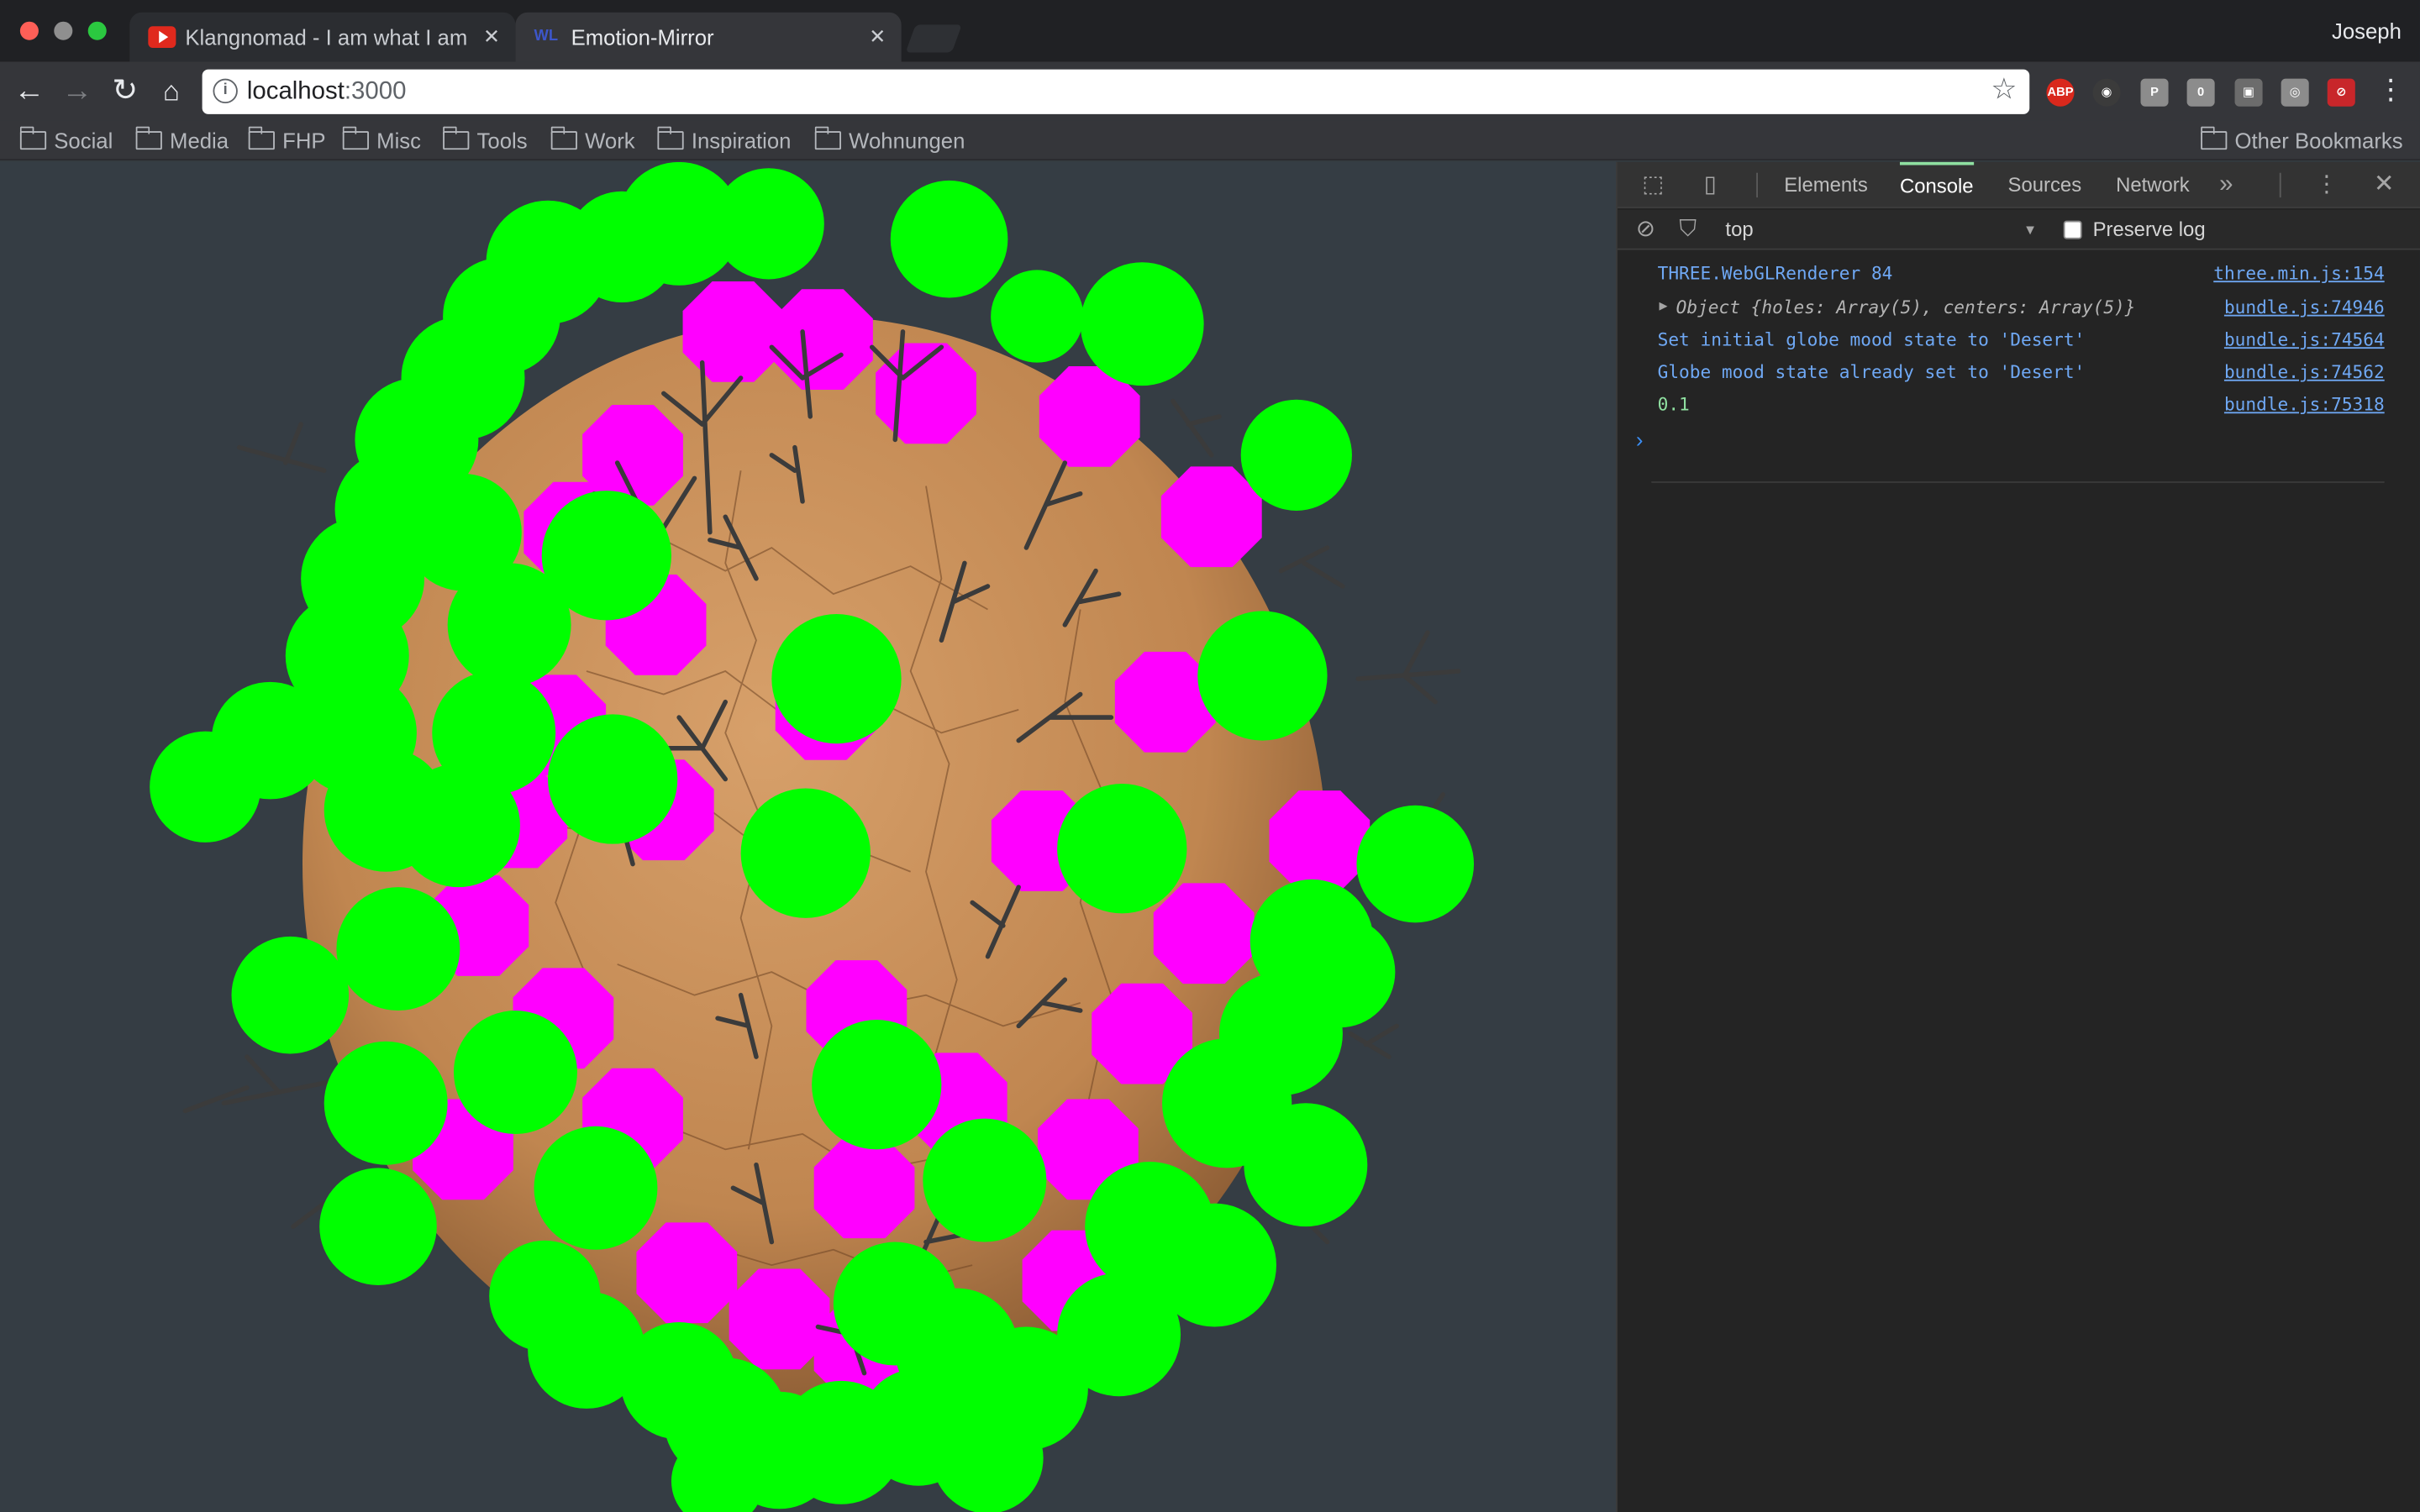 The width and height of the screenshot is (2420, 1512). I want to click on bookmark-star-icon: ☆, so click(2004, 90).